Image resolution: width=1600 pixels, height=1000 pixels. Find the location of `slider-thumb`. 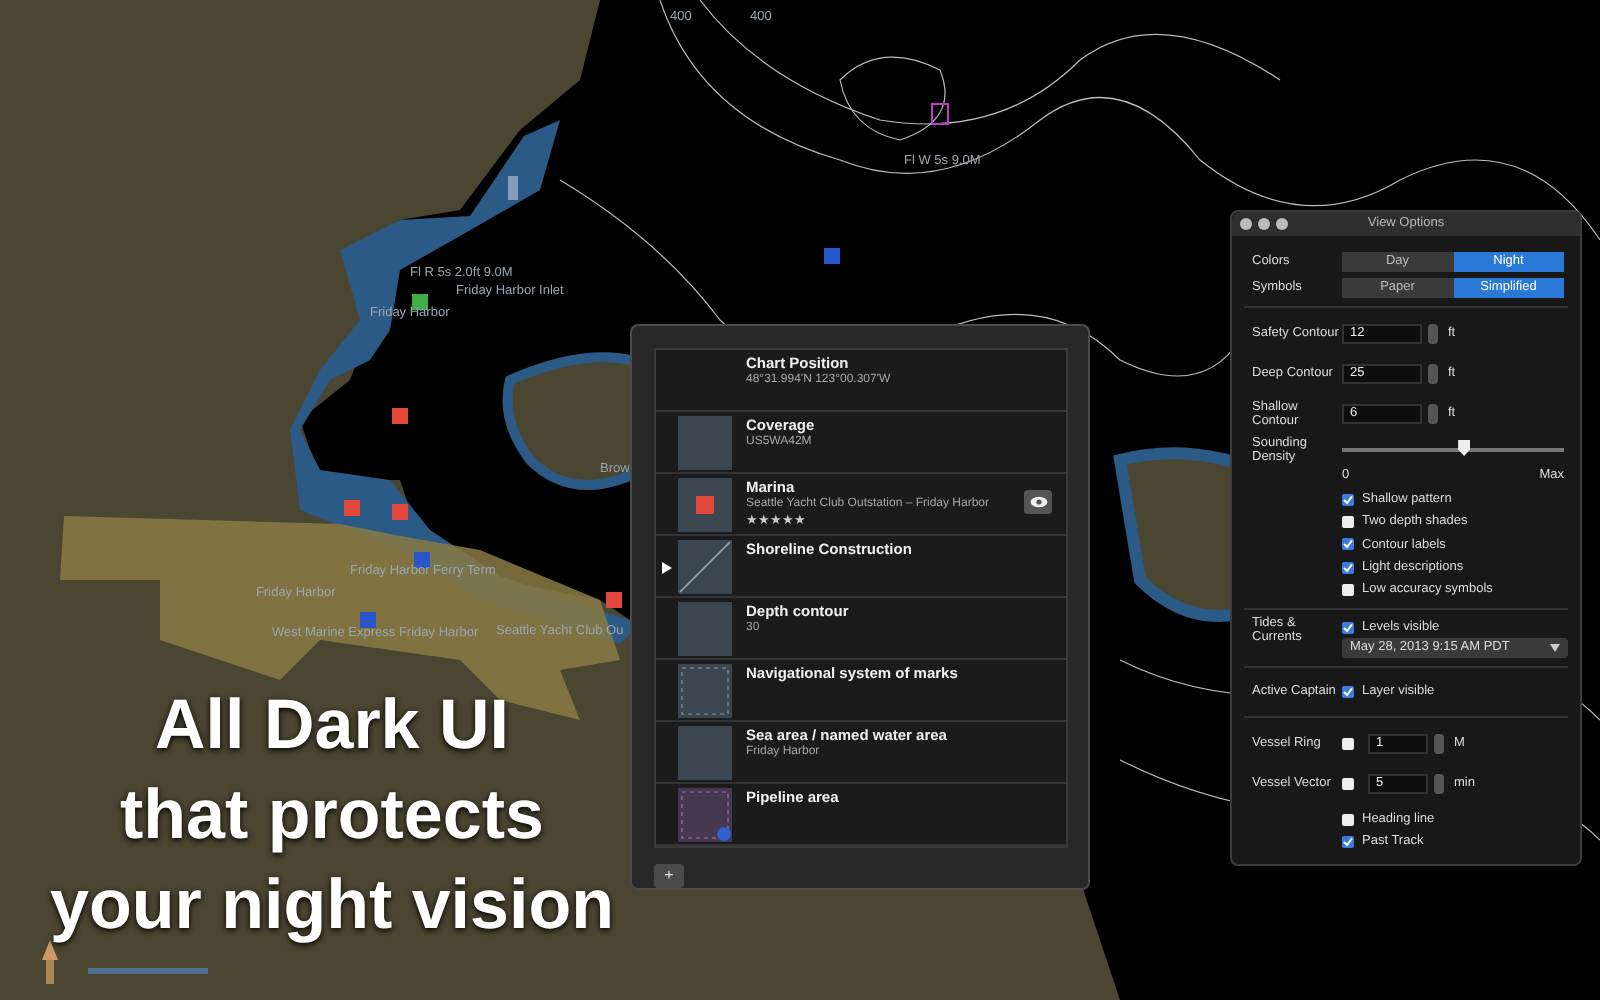

slider-thumb is located at coordinates (1464, 448).